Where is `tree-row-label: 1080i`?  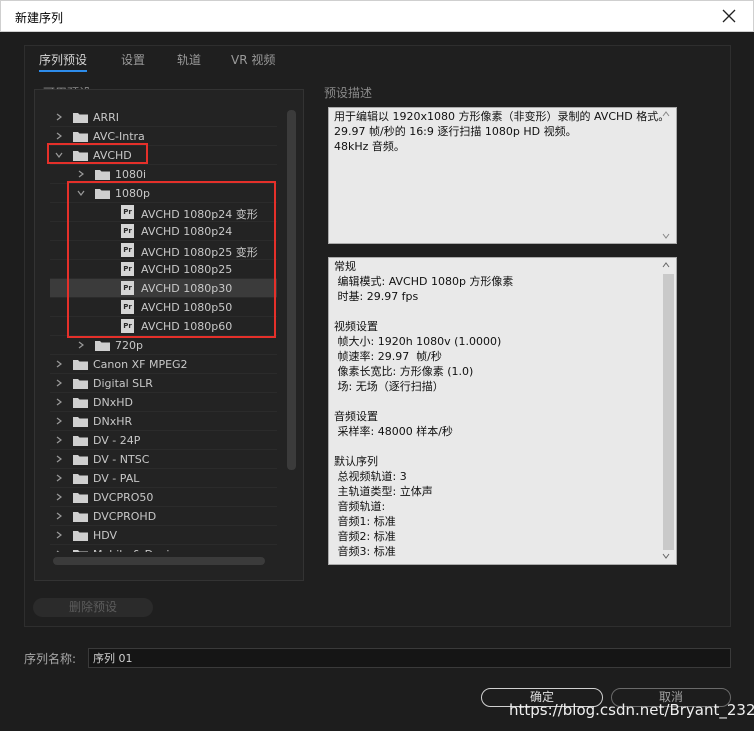 tree-row-label: 1080i is located at coordinates (131, 174).